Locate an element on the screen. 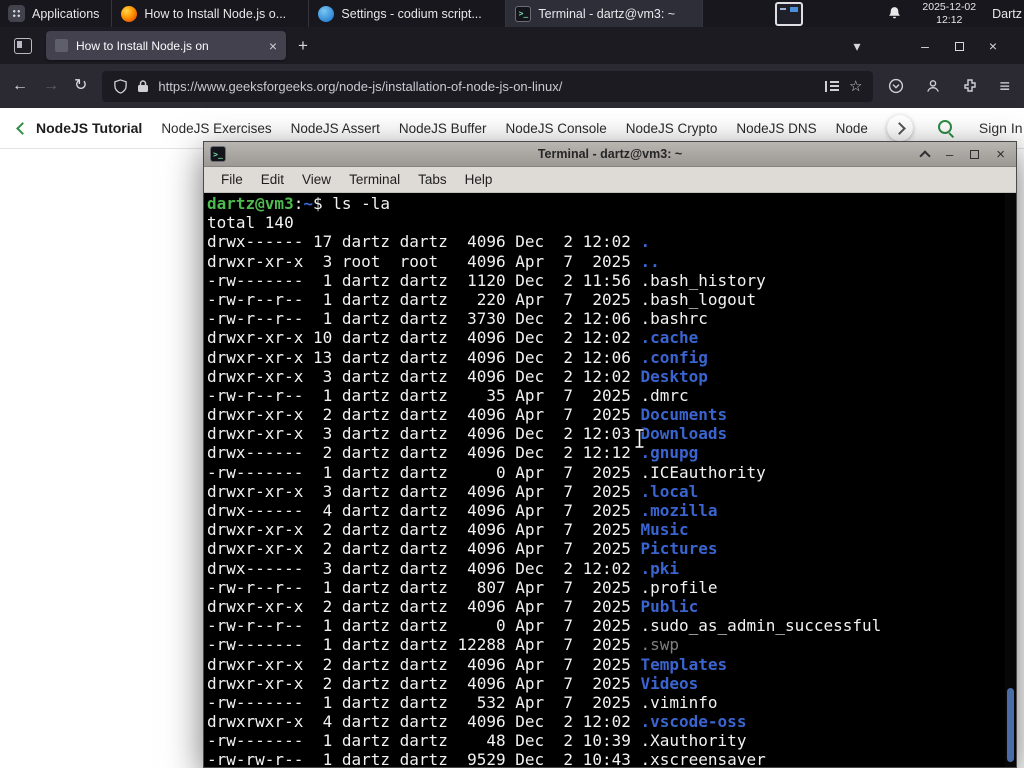 The width and height of the screenshot is (1024, 768). site-nav-link-label: Node is located at coordinates (851, 128).